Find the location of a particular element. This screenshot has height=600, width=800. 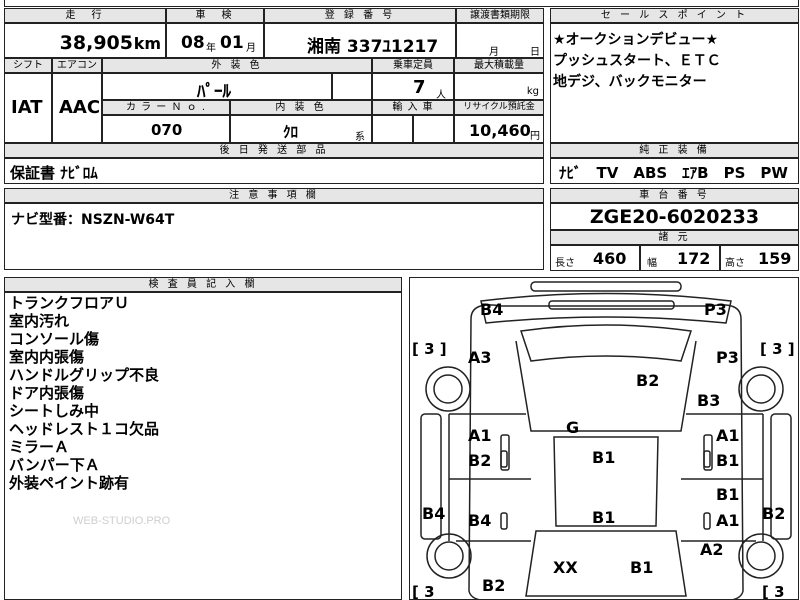

right-handle-rear is located at coordinates (707, 521).